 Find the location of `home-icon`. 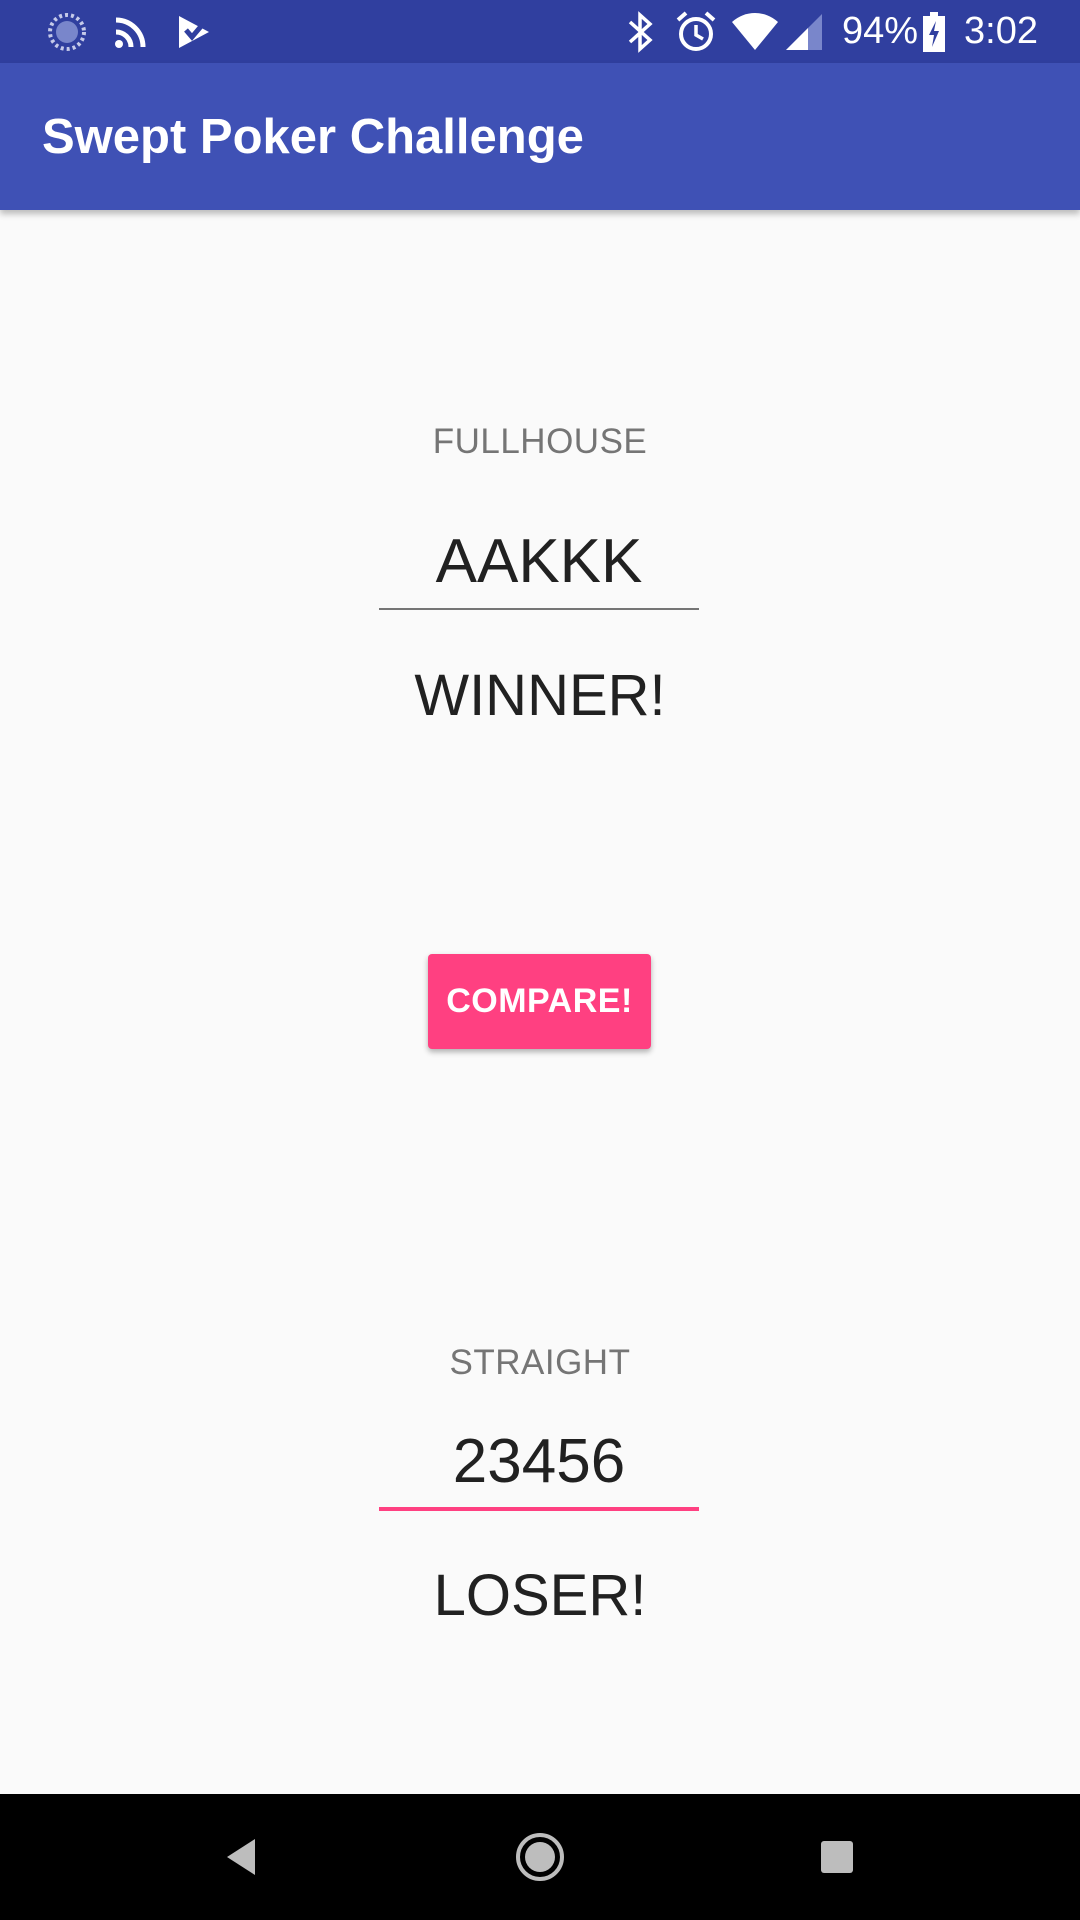

home-icon is located at coordinates (540, 1857).